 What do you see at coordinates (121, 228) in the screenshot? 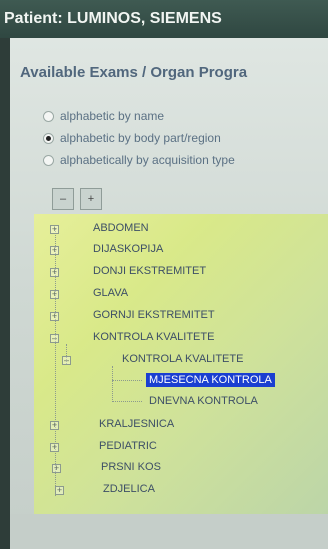
I see `tree-item-abdomen: ABDOMEN` at bounding box center [121, 228].